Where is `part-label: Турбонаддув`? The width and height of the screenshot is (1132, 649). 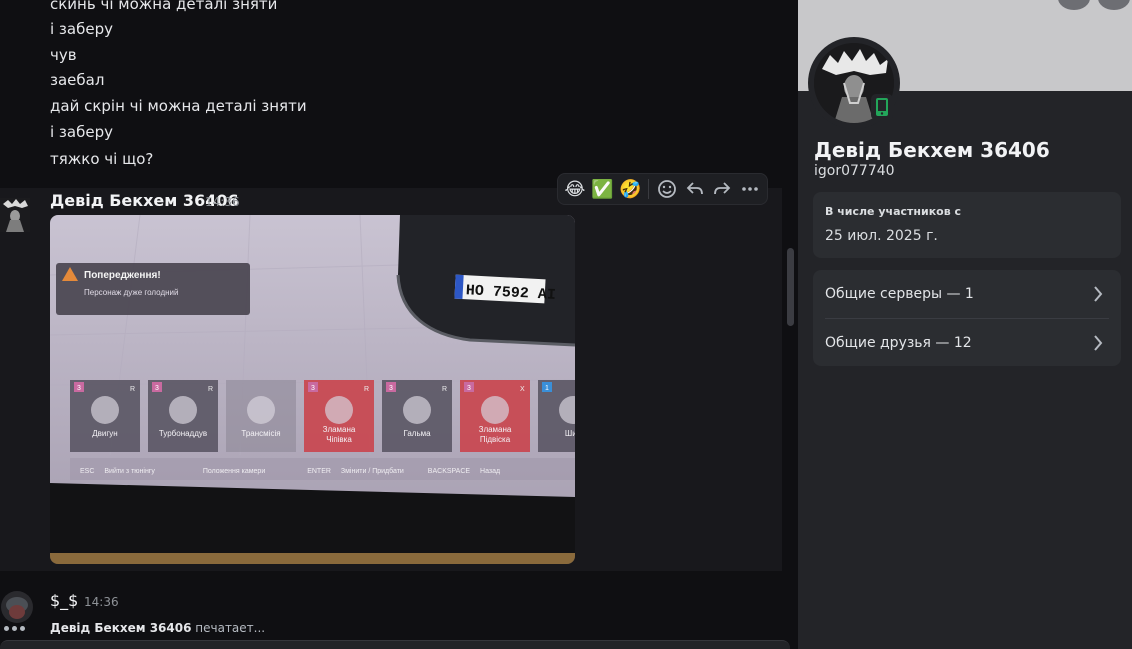
part-label: Турбонаддув is located at coordinates (183, 433).